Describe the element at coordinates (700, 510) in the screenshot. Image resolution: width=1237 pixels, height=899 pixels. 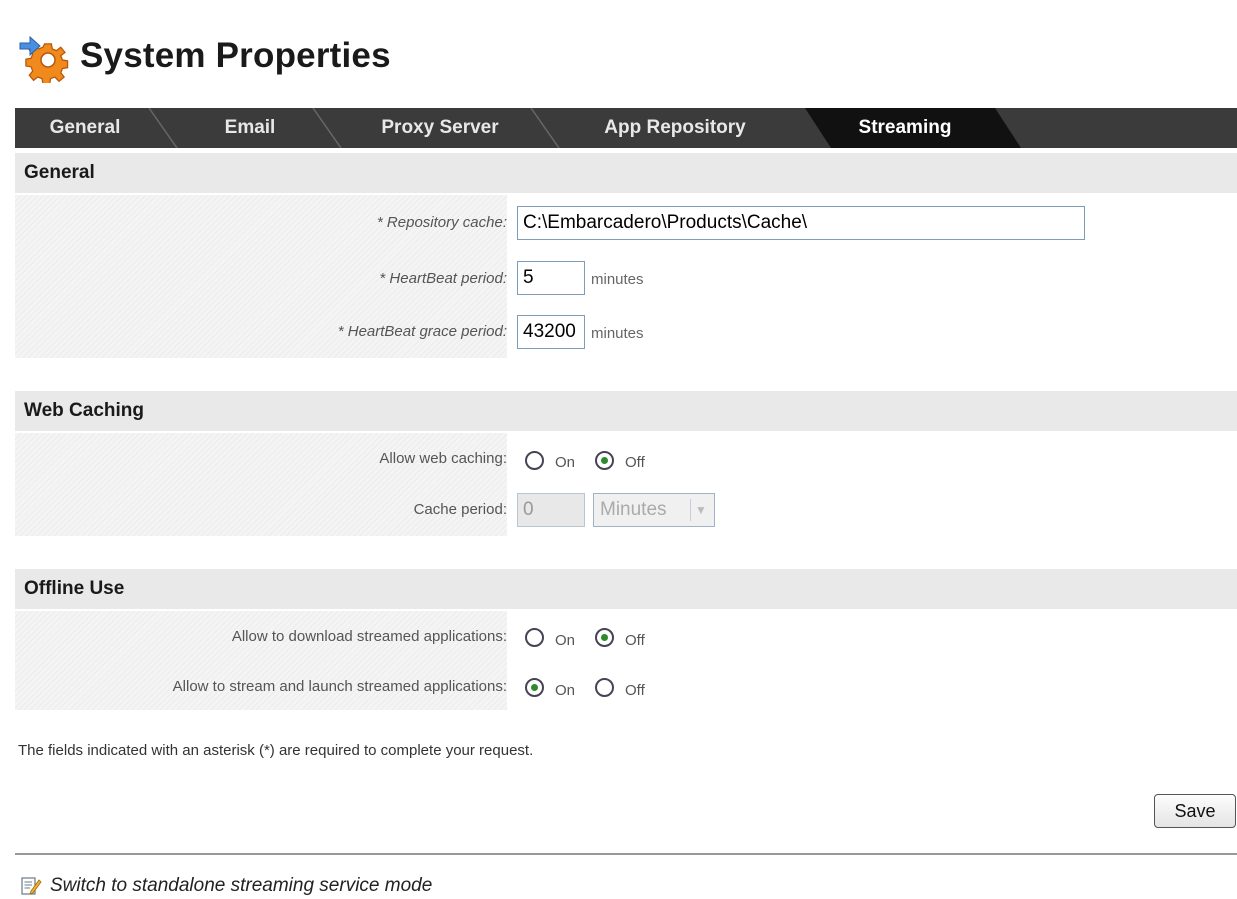
I see `chevron-down-icon: ▼` at that location.